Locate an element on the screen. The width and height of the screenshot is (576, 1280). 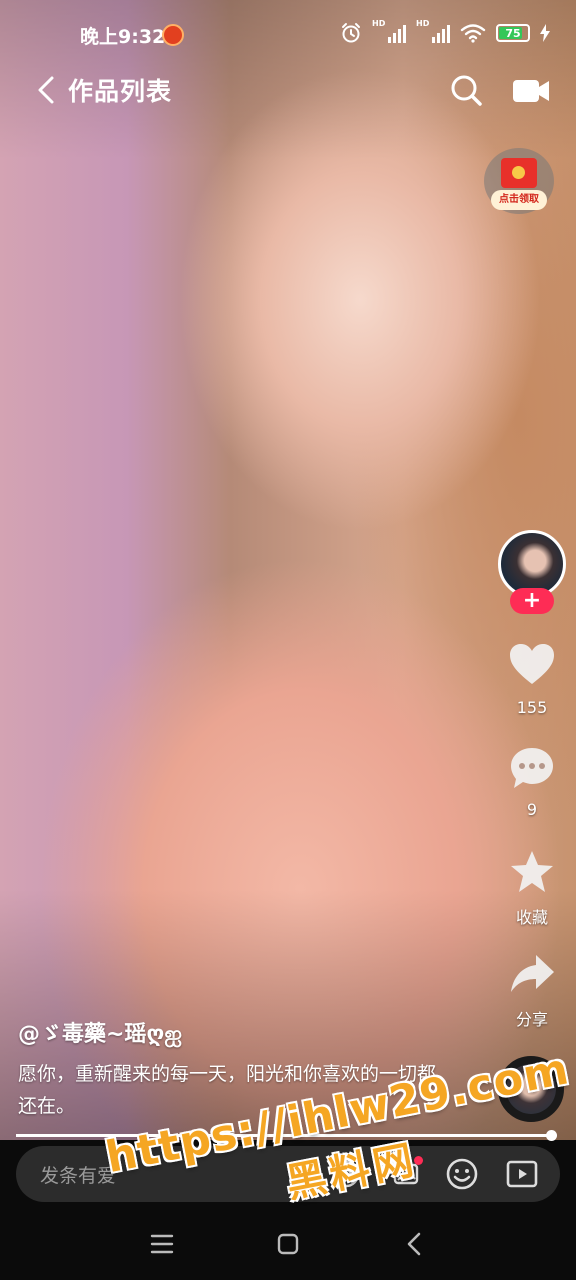
charging-icon is located at coordinates (545, 33).